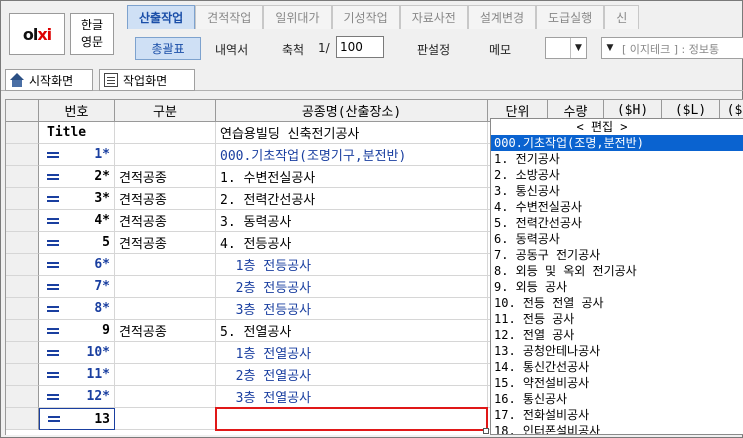  I want to click on memo-button: 메모, so click(500, 49).